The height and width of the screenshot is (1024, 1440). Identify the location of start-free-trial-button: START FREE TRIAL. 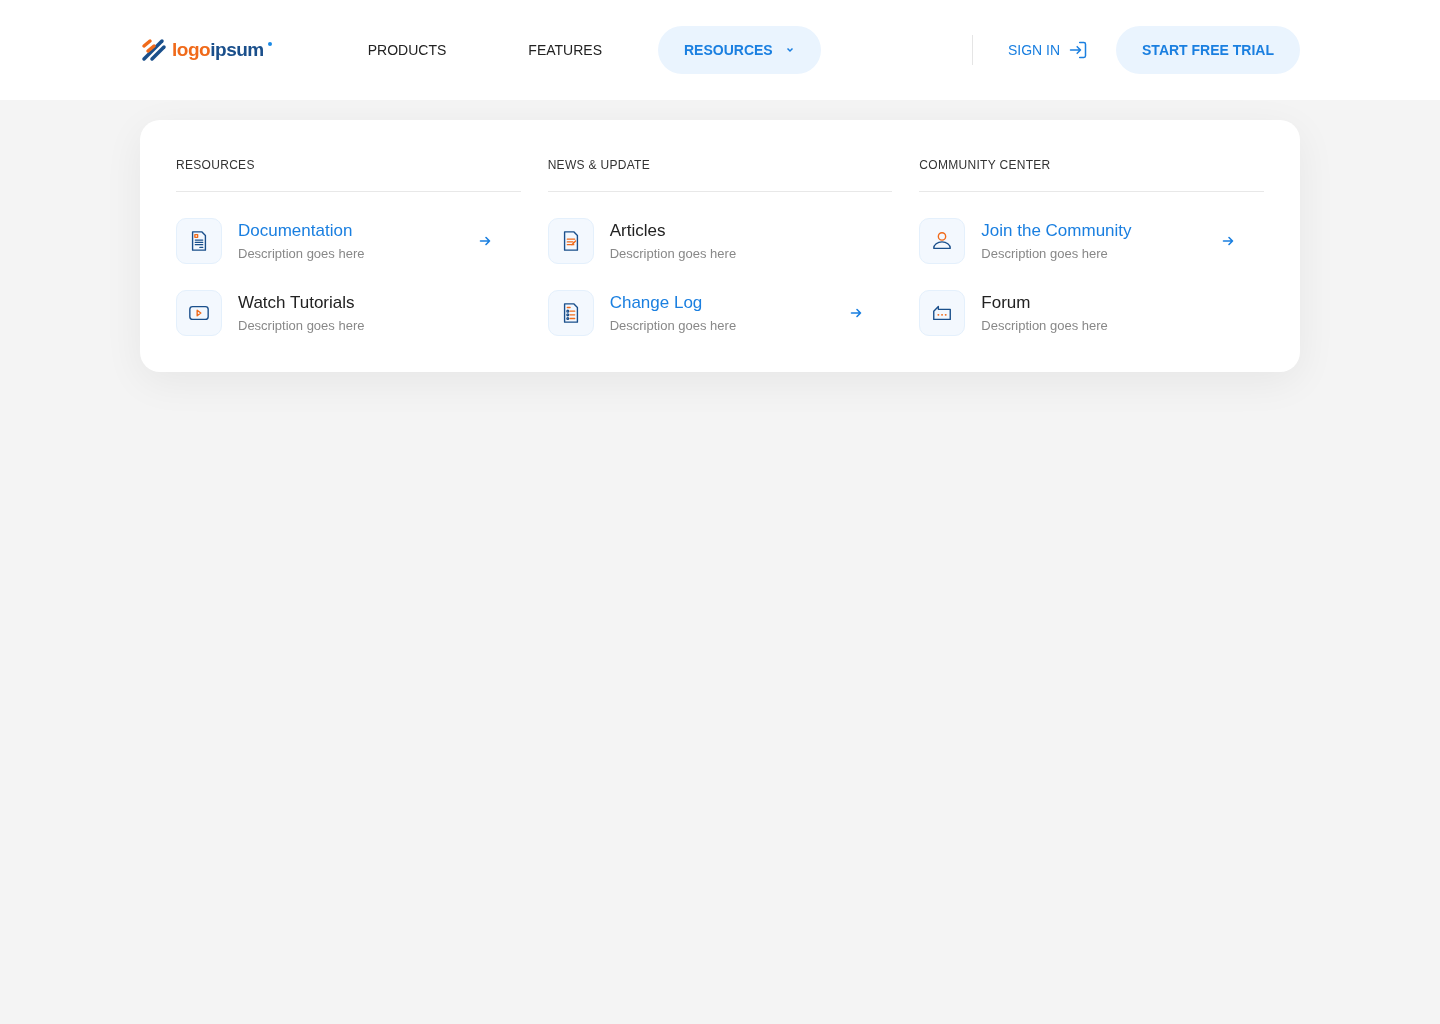
(1208, 50).